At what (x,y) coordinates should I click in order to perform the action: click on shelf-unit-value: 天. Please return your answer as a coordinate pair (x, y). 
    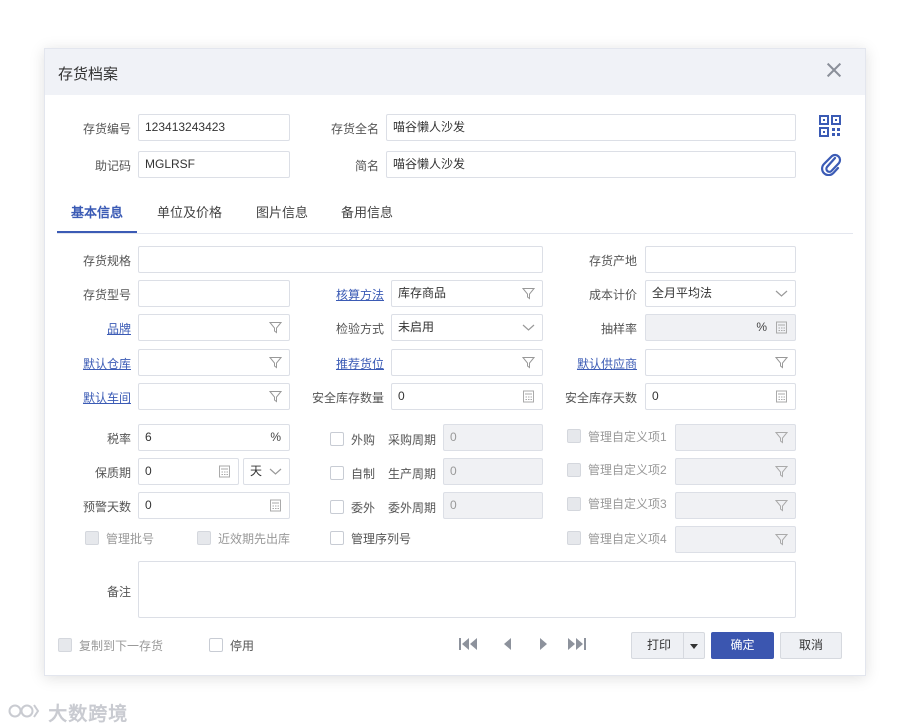
    Looking at the image, I should click on (256, 471).